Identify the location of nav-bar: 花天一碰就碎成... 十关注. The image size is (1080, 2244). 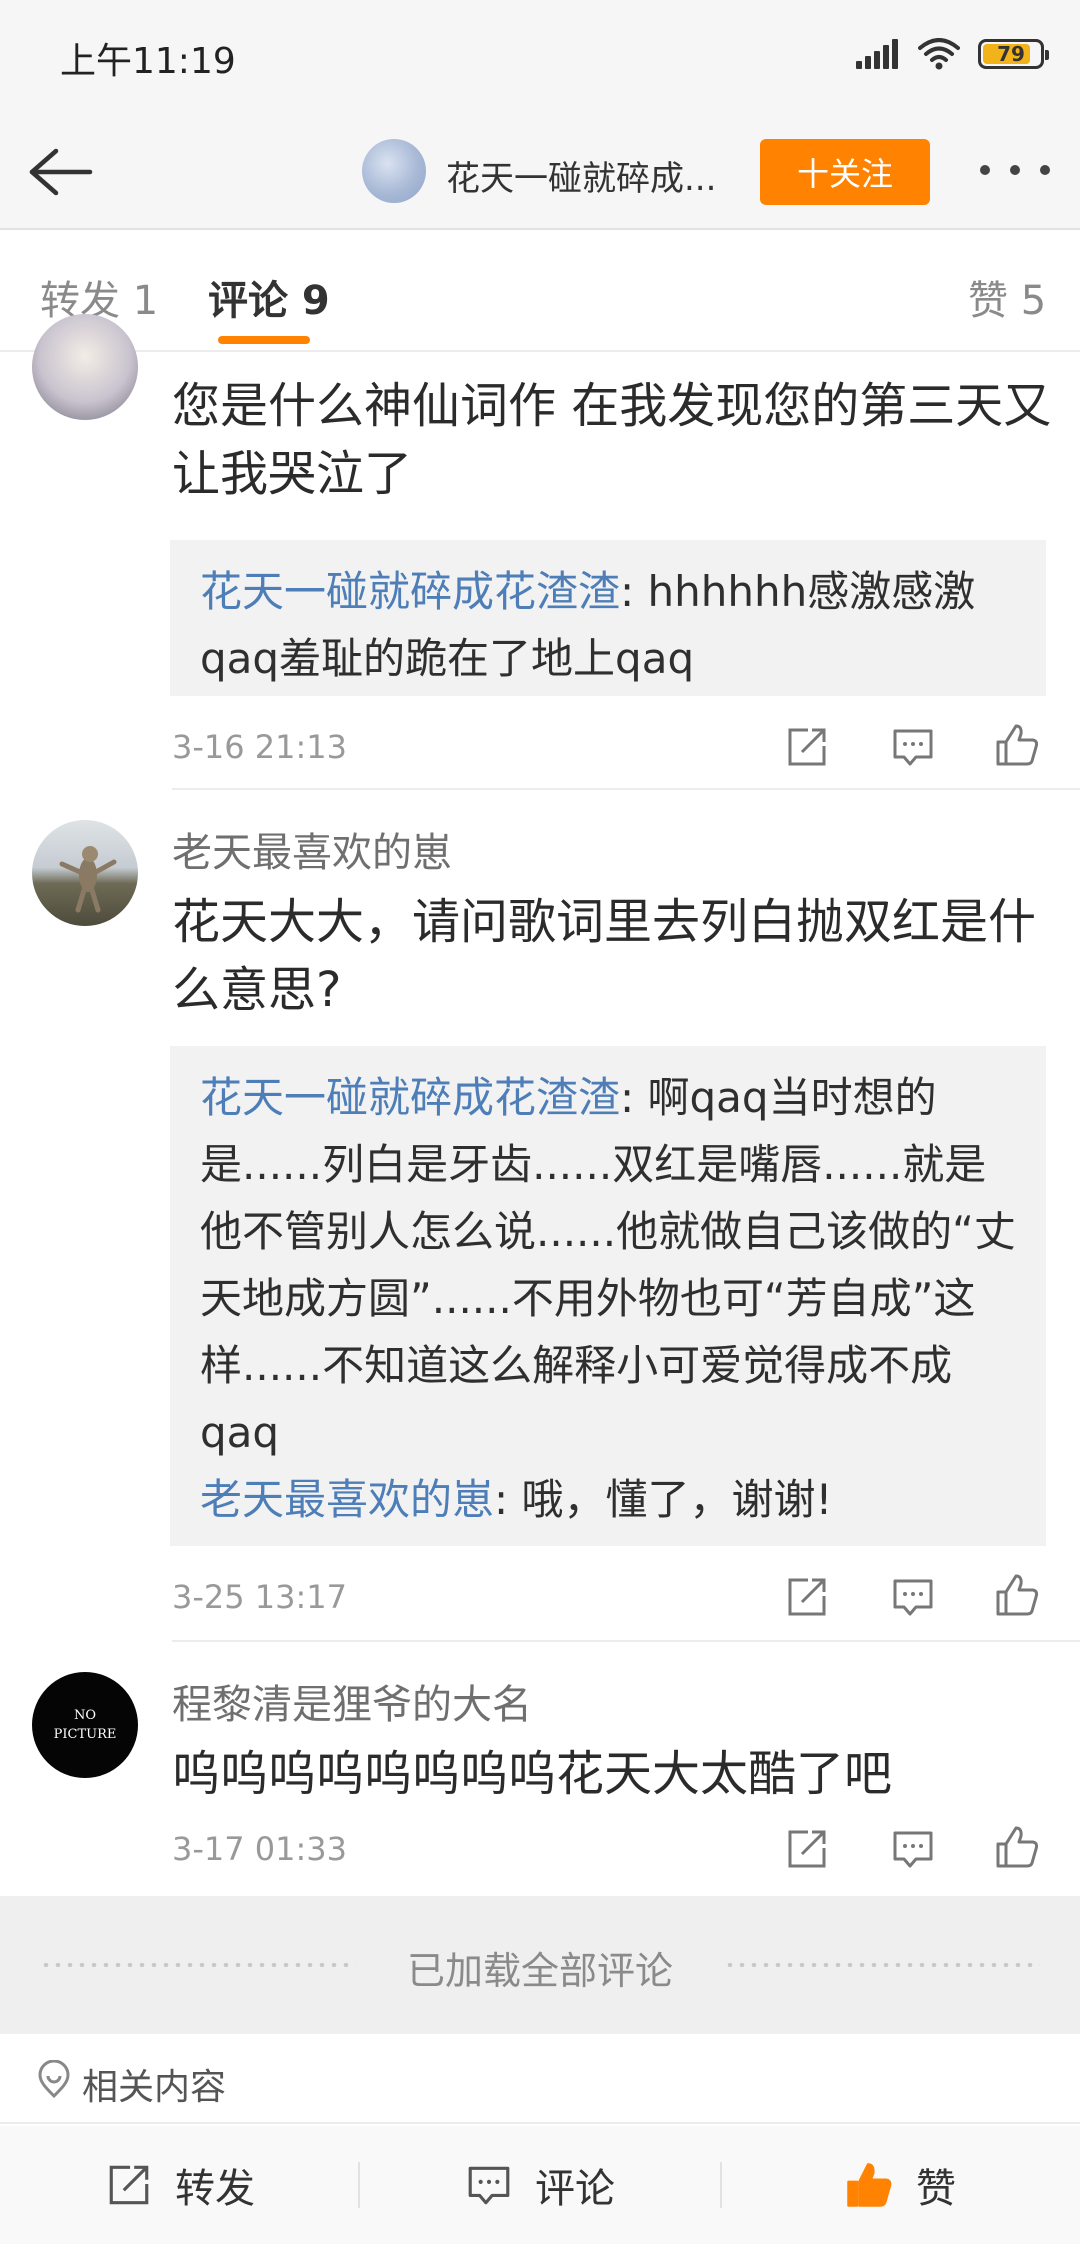
(540, 172).